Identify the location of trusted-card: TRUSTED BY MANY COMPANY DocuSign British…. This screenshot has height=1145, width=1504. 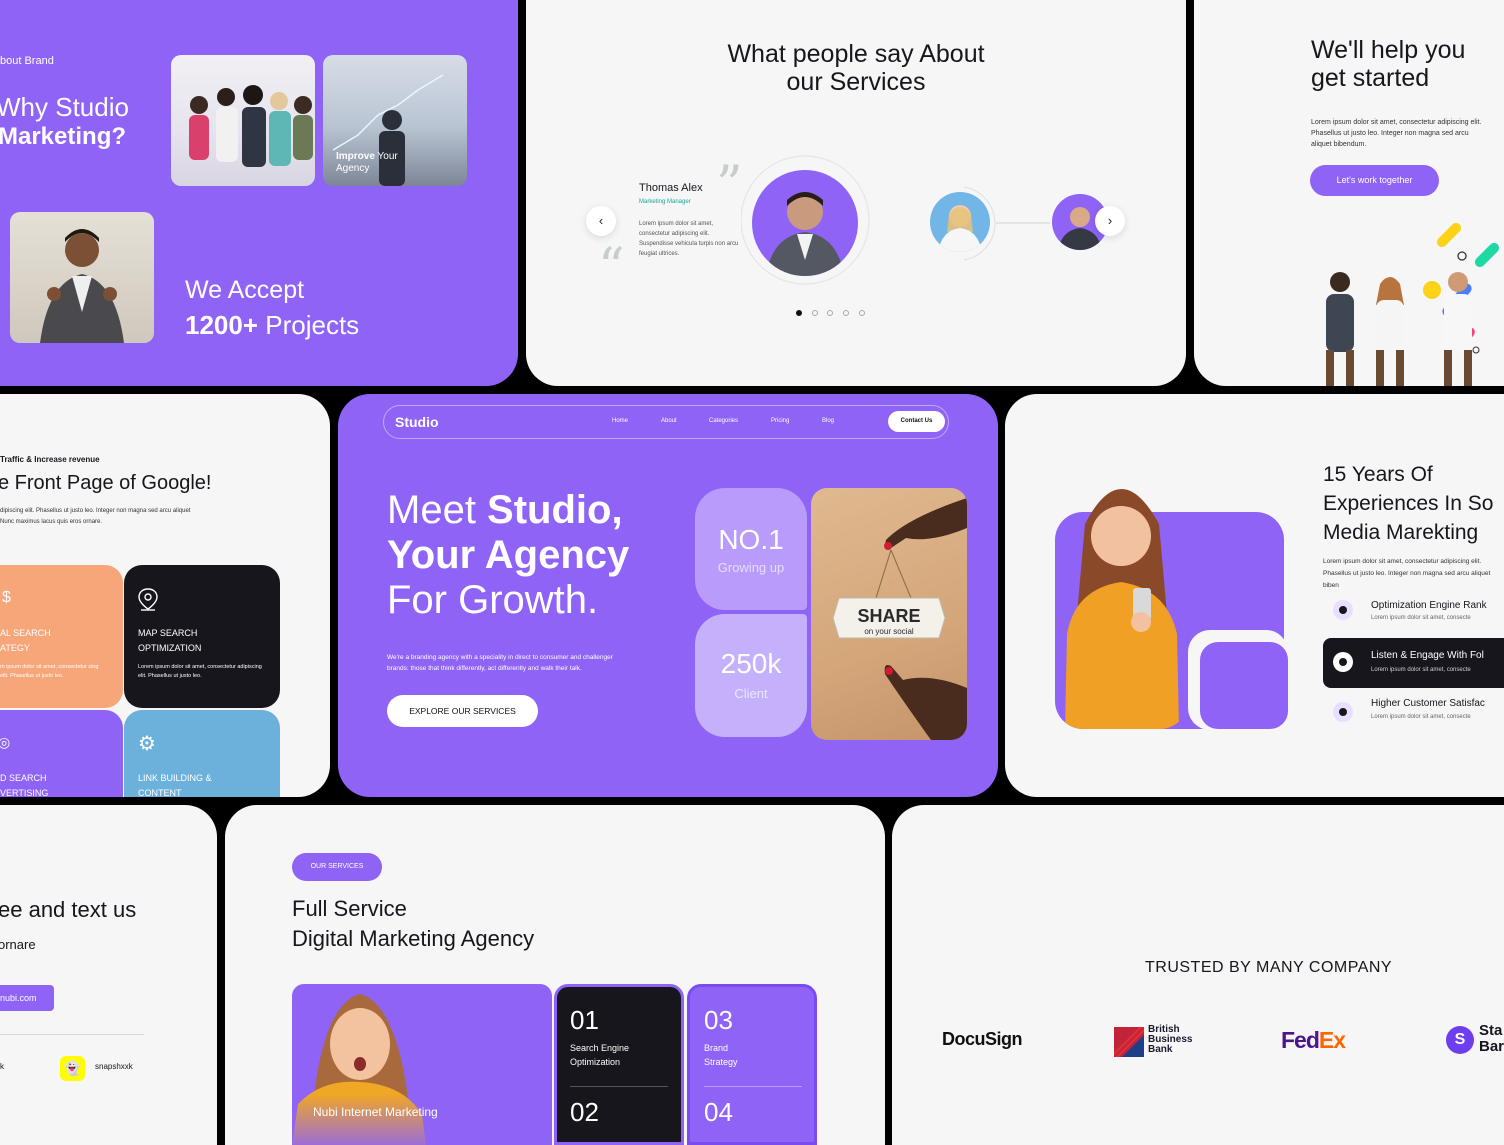
(1198, 975).